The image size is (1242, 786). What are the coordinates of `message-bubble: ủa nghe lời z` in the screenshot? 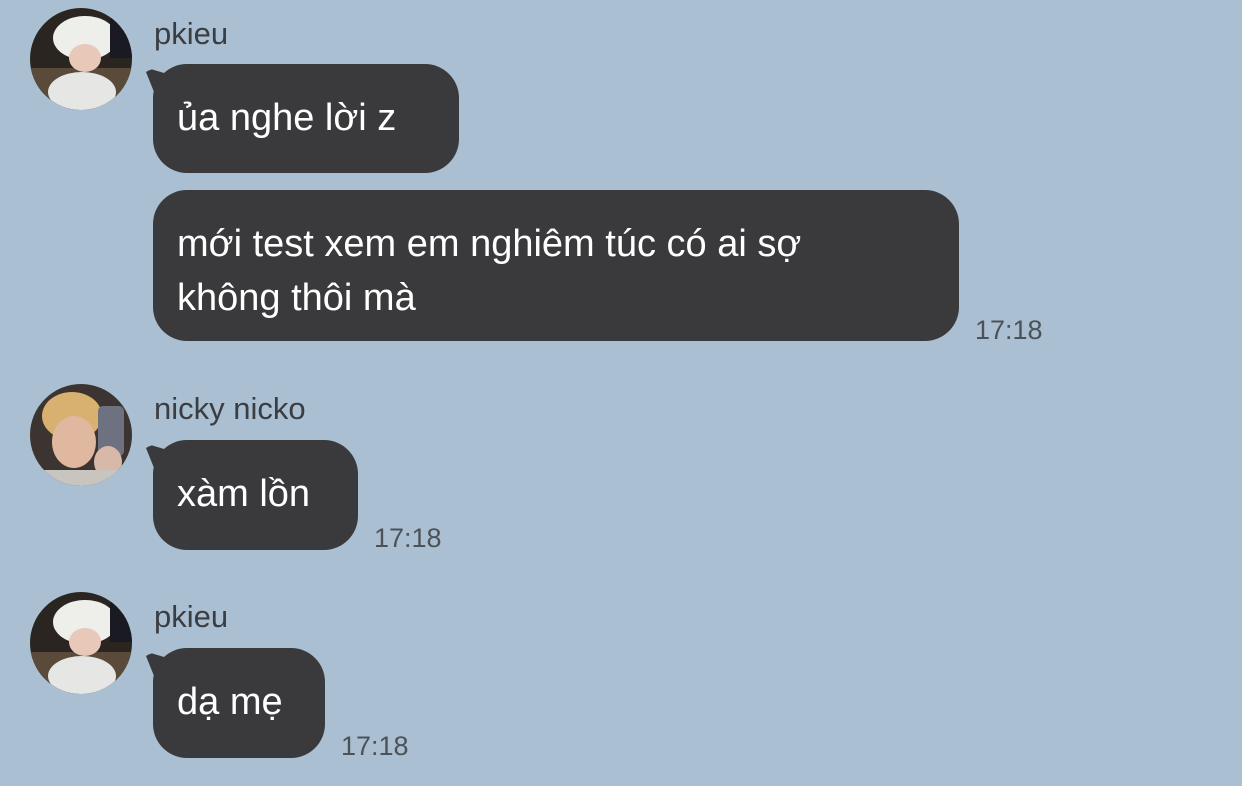 It's located at (306, 118).